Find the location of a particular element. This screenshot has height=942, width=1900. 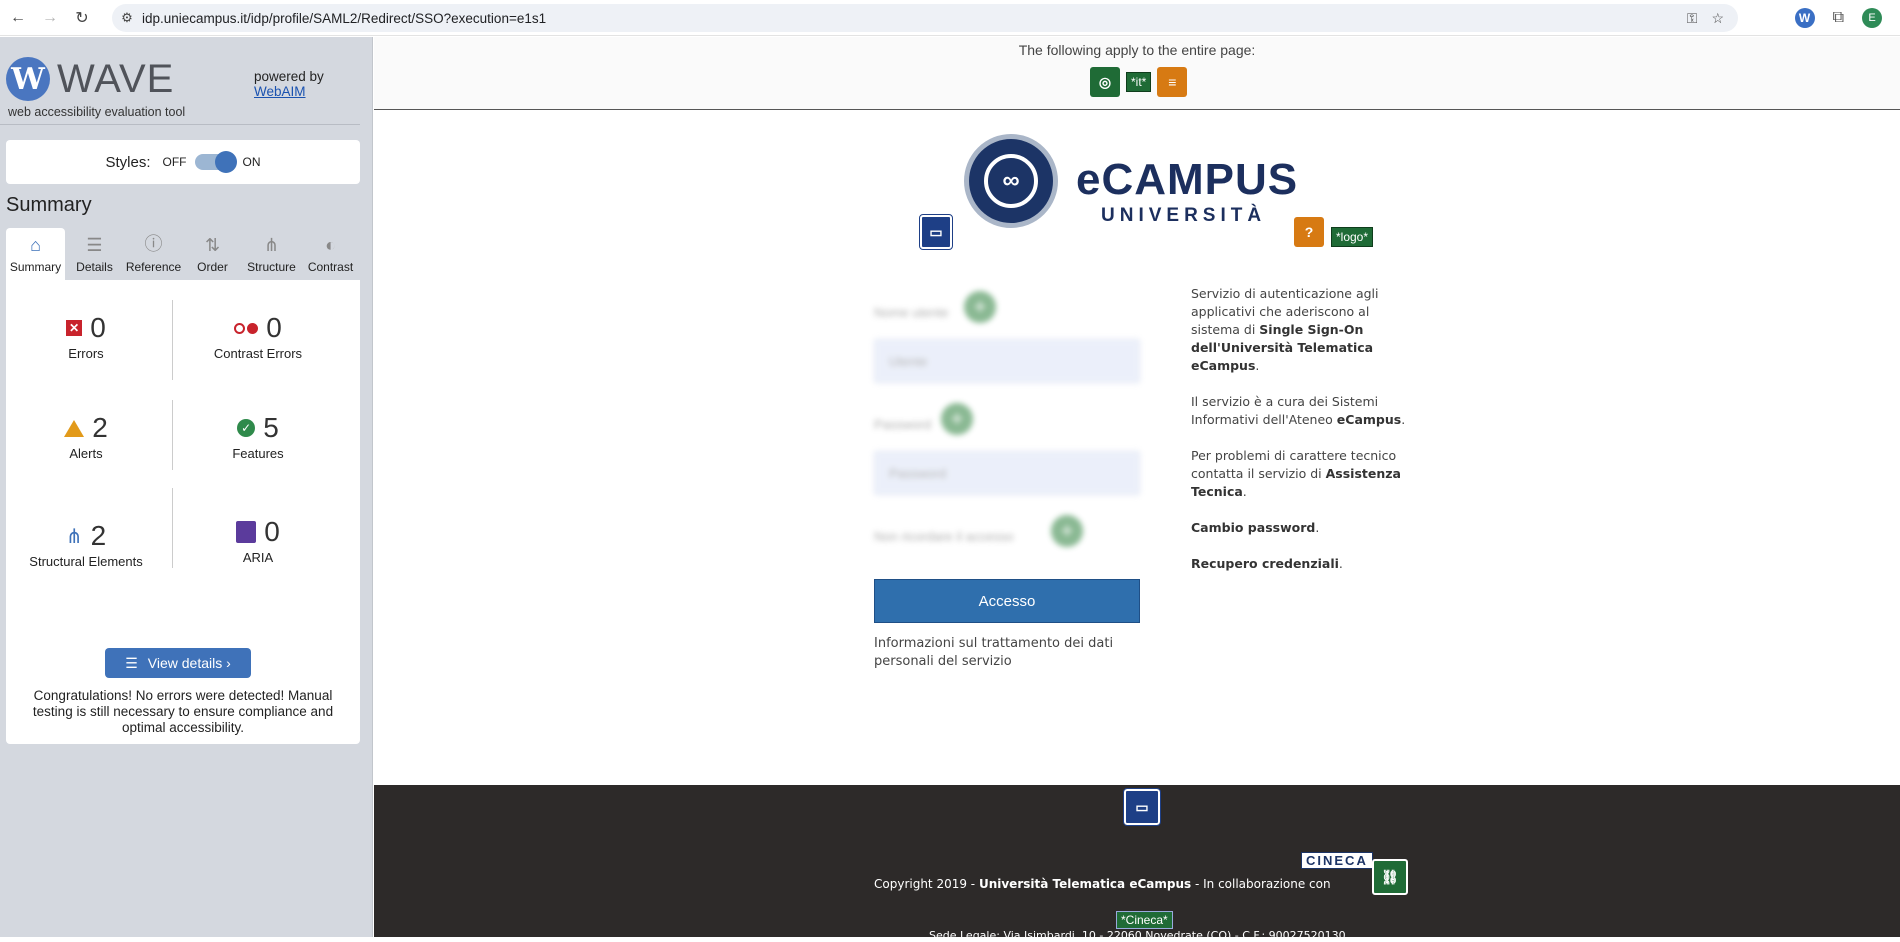

brand-name: eCAMPUS is located at coordinates (1187, 179).